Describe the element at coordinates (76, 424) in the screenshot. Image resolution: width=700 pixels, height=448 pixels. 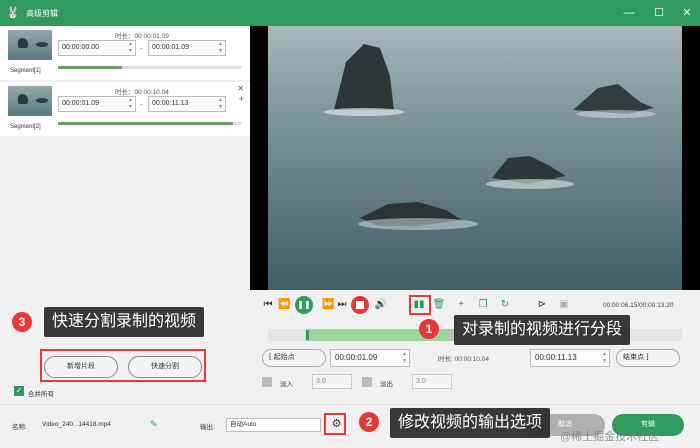
I see `file-name: Video_240...14418.mp4` at that location.